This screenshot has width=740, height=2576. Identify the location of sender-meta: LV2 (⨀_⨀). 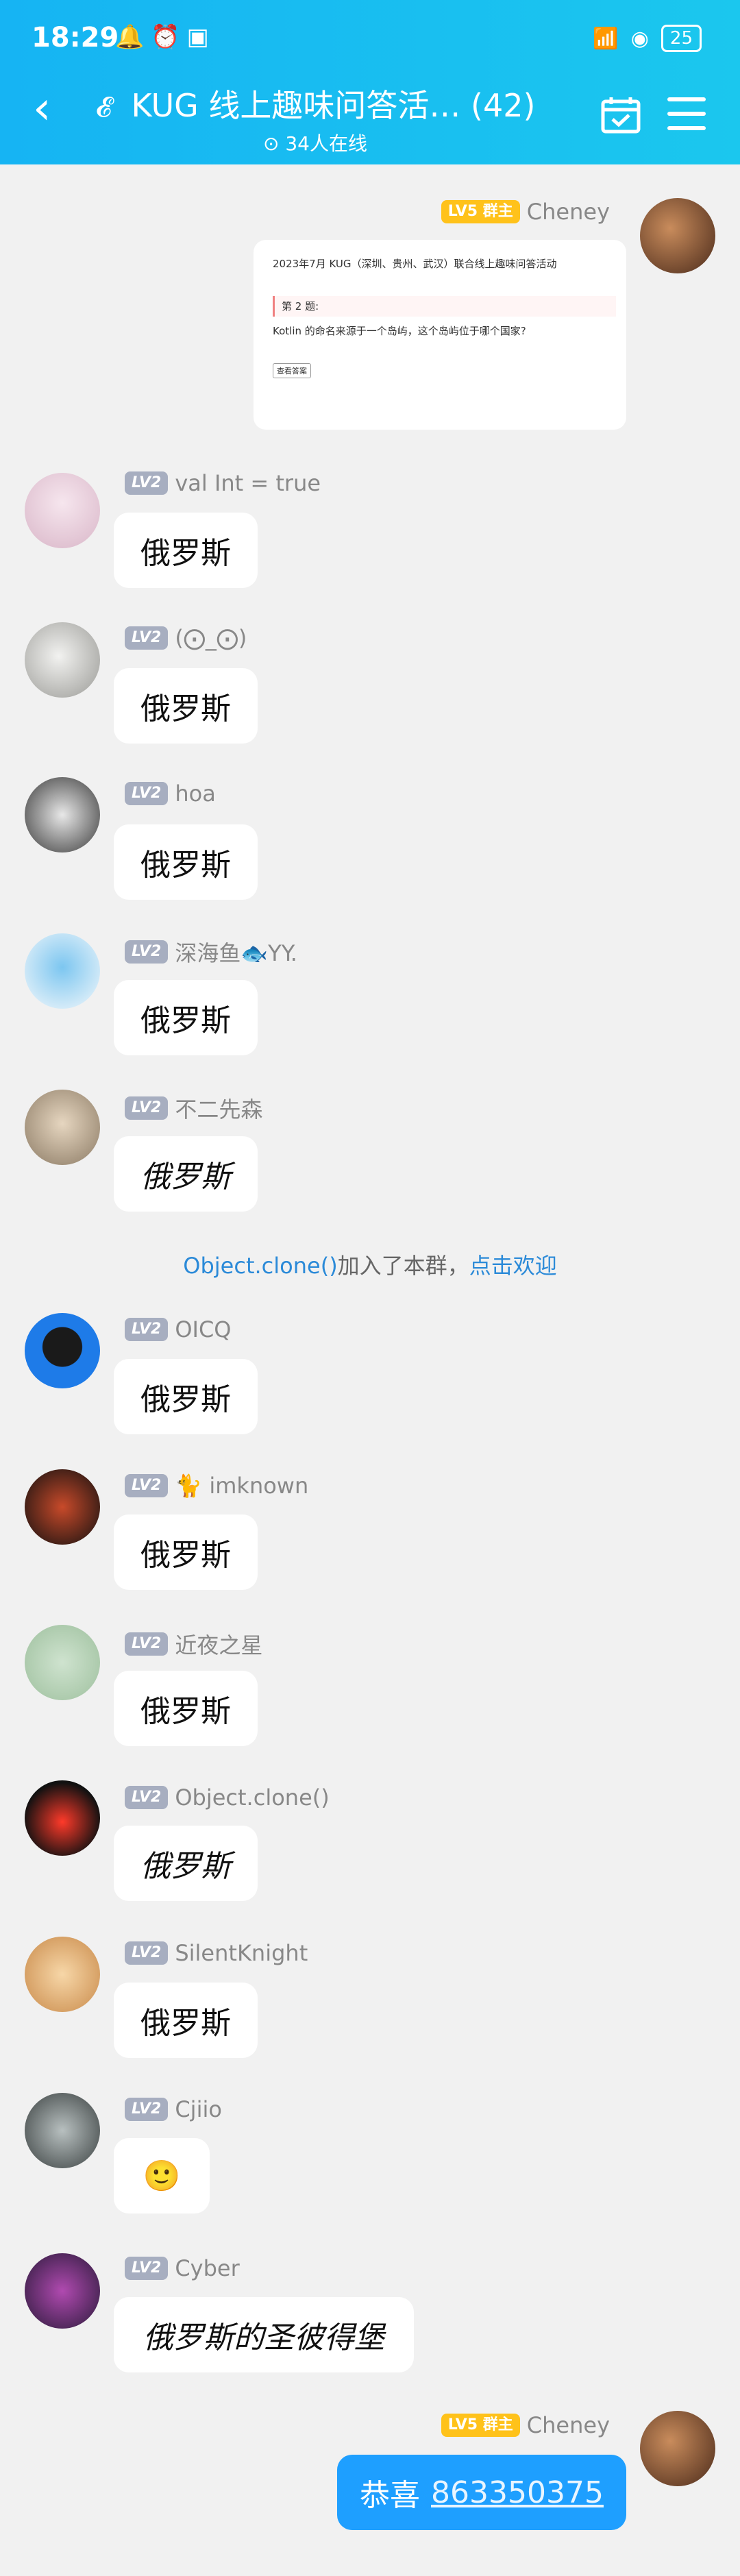
(186, 638).